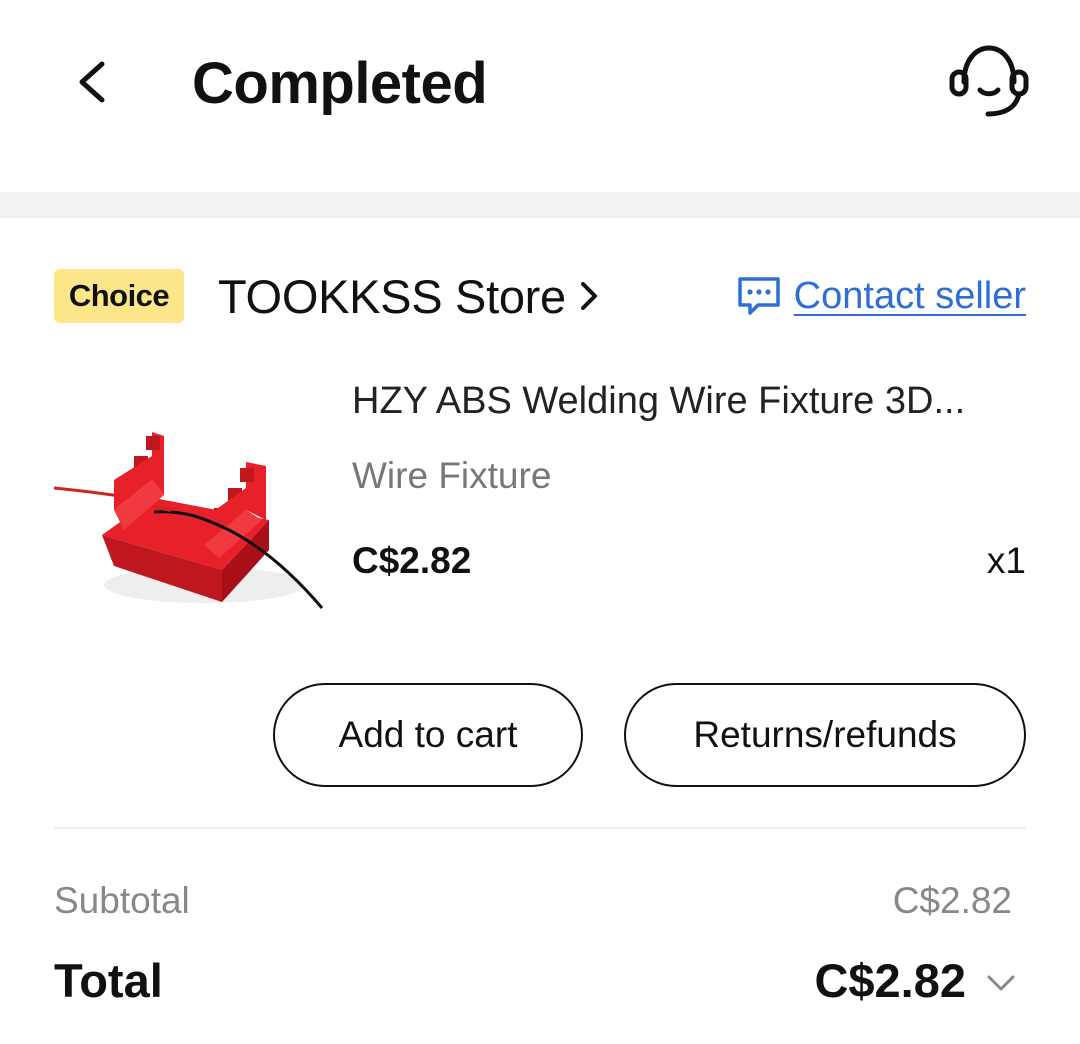 This screenshot has height=1044, width=1080. What do you see at coordinates (758, 296) in the screenshot?
I see `chat-bubble-icon` at bounding box center [758, 296].